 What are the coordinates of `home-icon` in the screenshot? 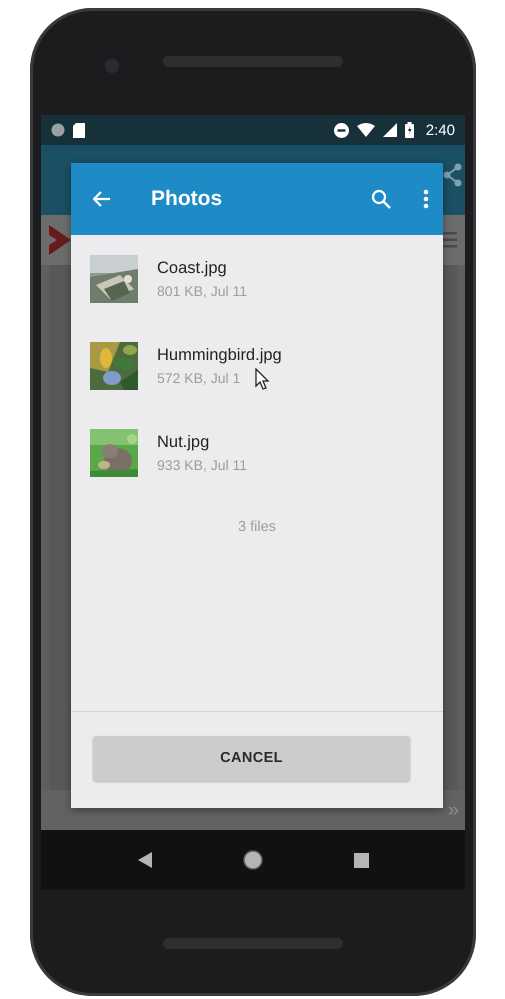 It's located at (253, 860).